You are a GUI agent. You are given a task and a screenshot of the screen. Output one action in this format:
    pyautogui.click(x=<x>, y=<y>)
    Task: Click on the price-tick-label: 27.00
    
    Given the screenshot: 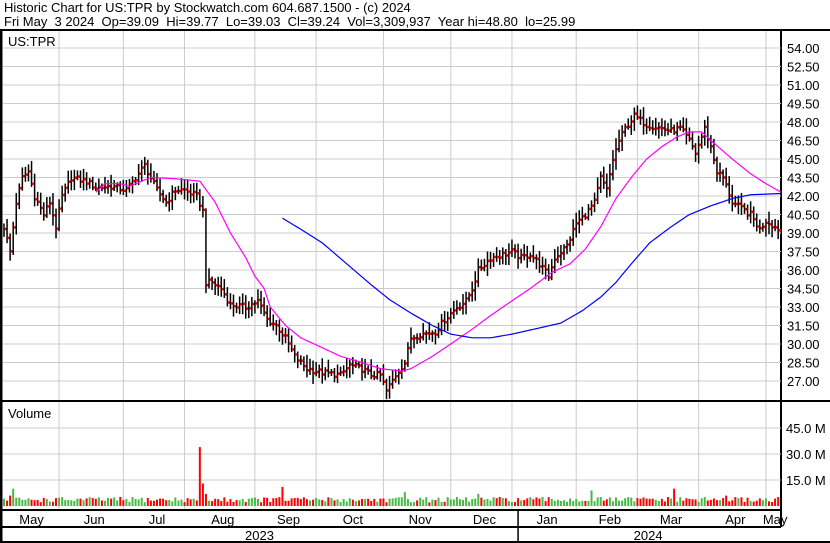 What is the action you would take?
    pyautogui.click(x=803, y=381)
    